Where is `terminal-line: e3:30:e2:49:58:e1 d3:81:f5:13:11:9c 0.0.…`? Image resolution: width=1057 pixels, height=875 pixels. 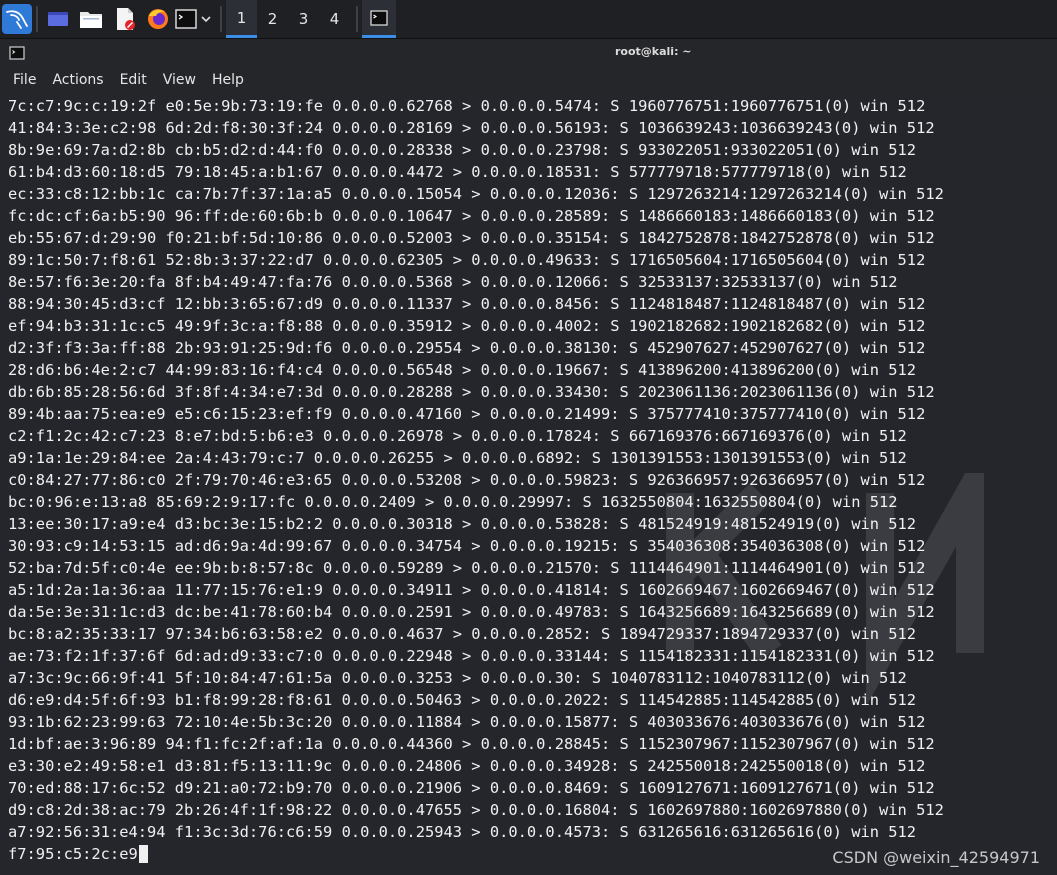 terminal-line: e3:30:e2:49:58:e1 d3:81:f5:13:11:9c 0.0.… is located at coordinates (467, 766).